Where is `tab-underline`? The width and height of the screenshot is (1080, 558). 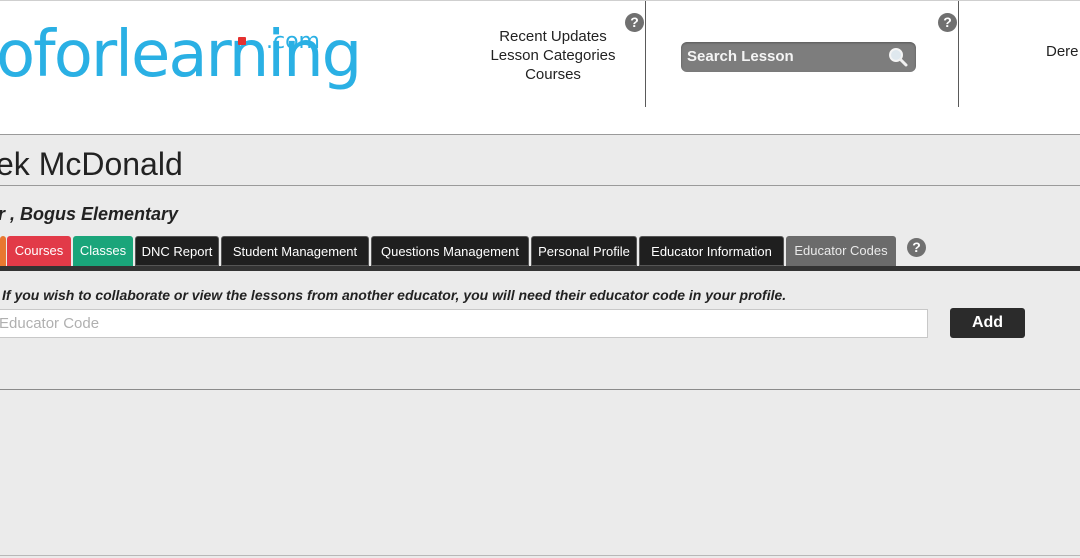 tab-underline is located at coordinates (540, 268).